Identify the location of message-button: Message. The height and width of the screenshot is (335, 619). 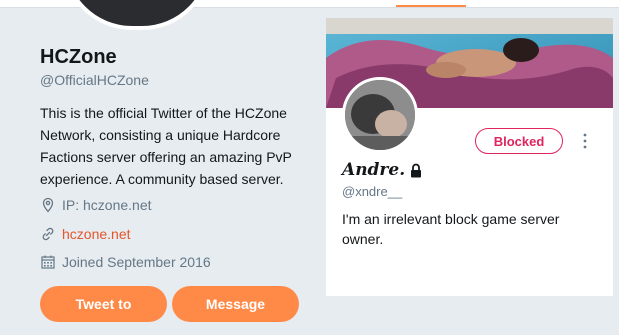
(235, 304).